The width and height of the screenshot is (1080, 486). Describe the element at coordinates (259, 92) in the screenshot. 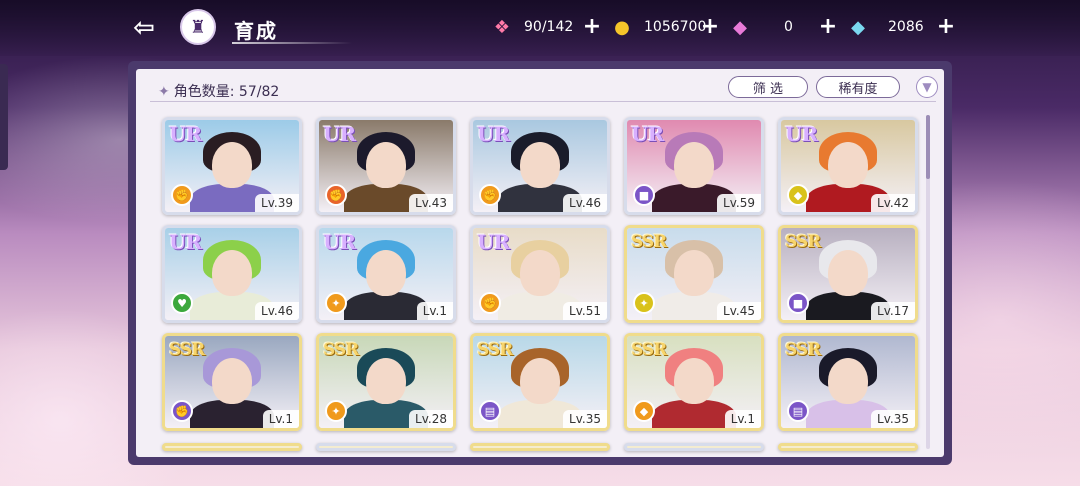

I see `character-count-value: 57/82` at that location.